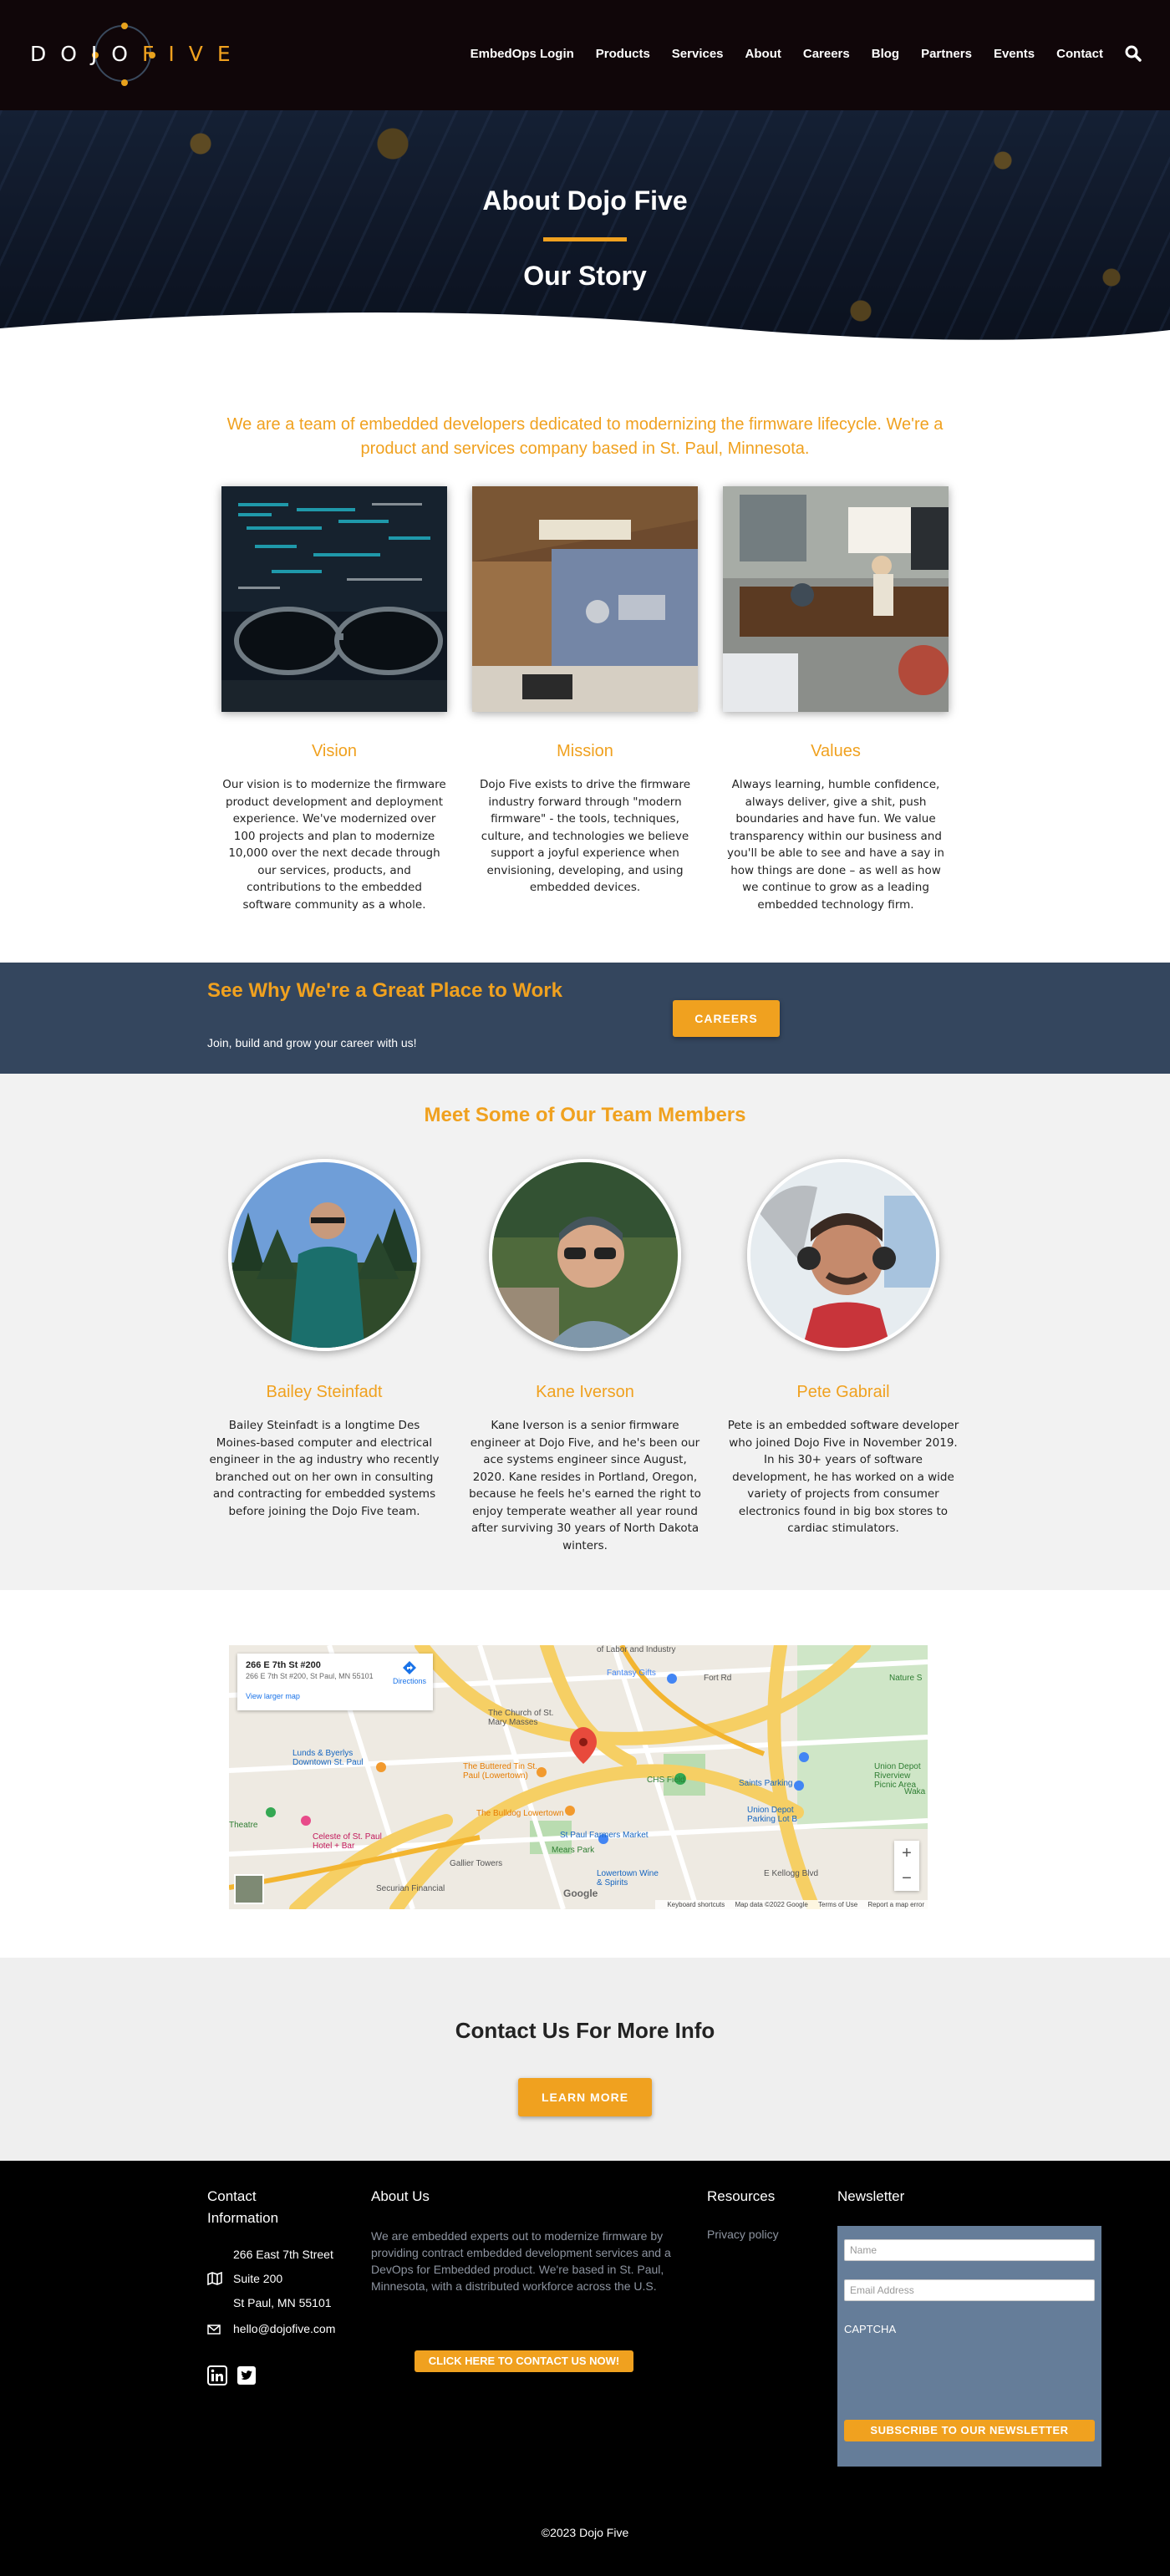 Image resolution: width=1170 pixels, height=2576 pixels. What do you see at coordinates (897, 1776) in the screenshot?
I see `map-label: Union Depot Riverview Picnic Area` at bounding box center [897, 1776].